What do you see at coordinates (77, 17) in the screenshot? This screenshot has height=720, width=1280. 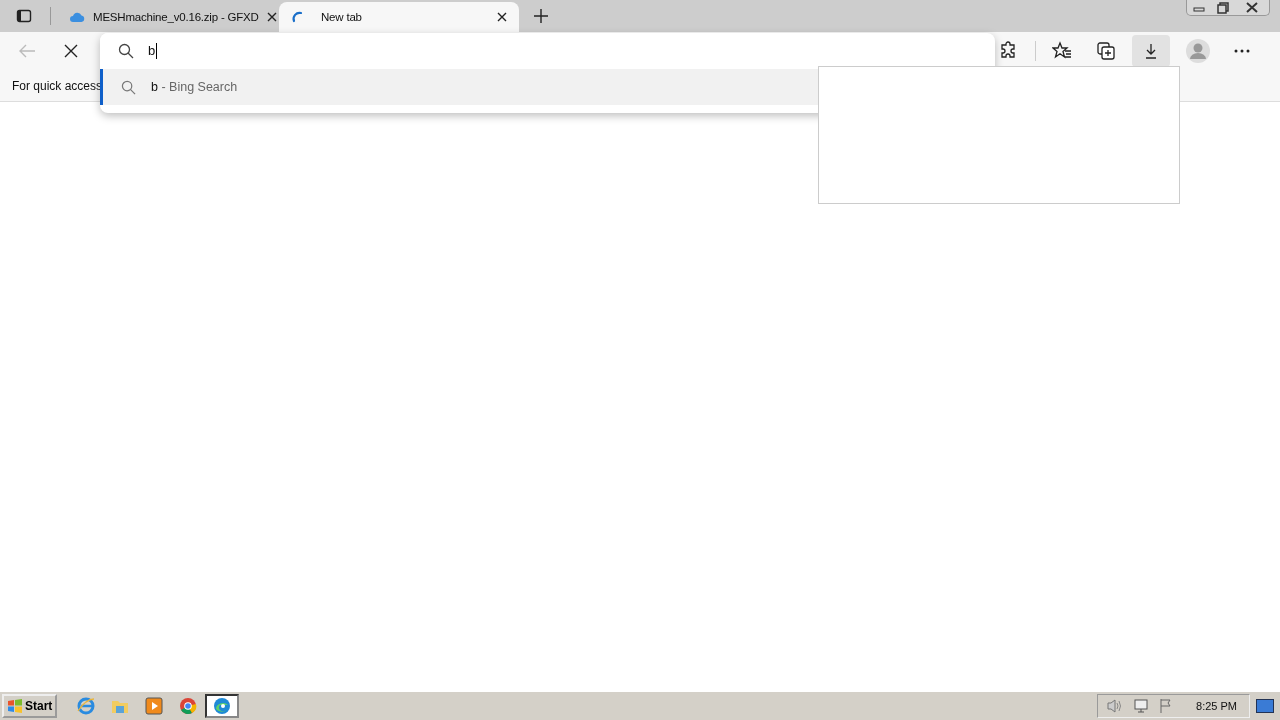 I see `cloud-icon` at bounding box center [77, 17].